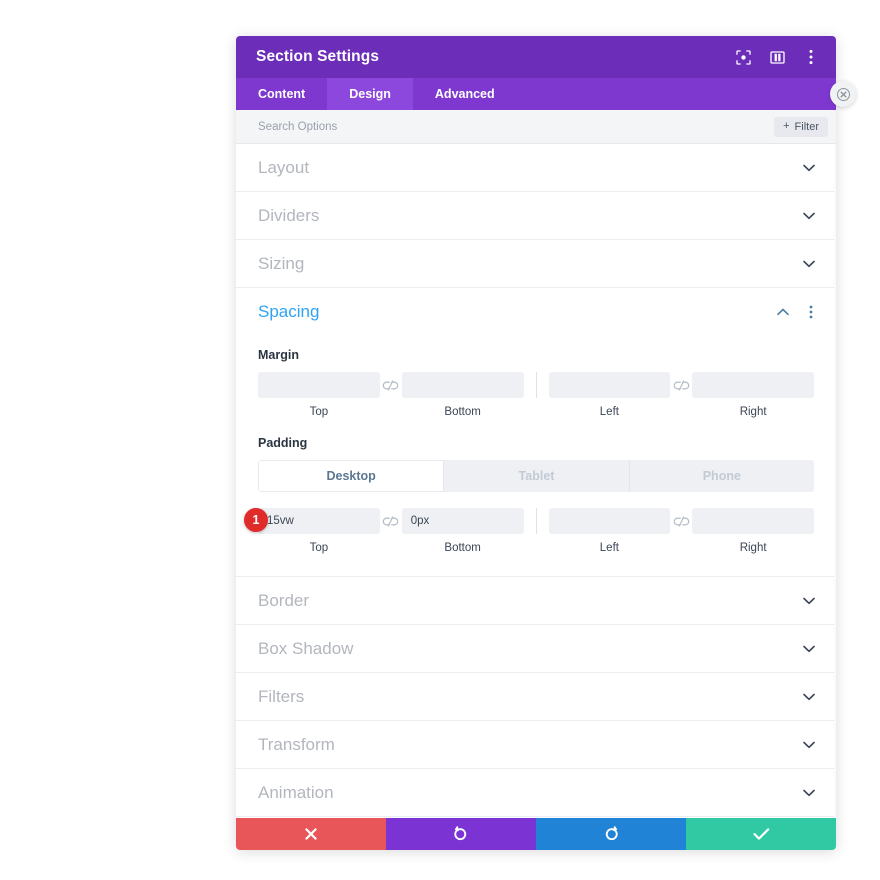  What do you see at coordinates (536, 312) in the screenshot?
I see `section-spacing-header: Spacing` at bounding box center [536, 312].